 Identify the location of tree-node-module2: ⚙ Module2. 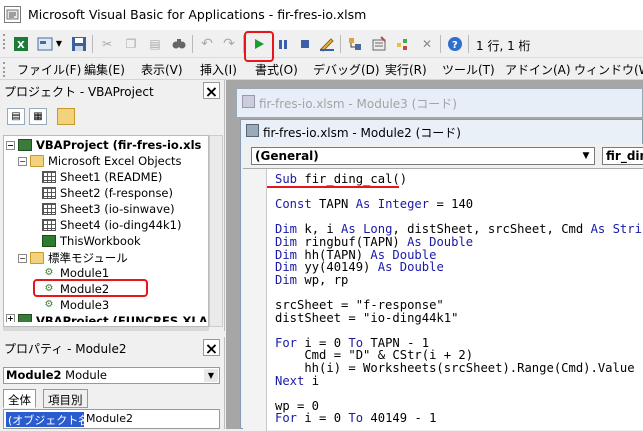
(75, 289).